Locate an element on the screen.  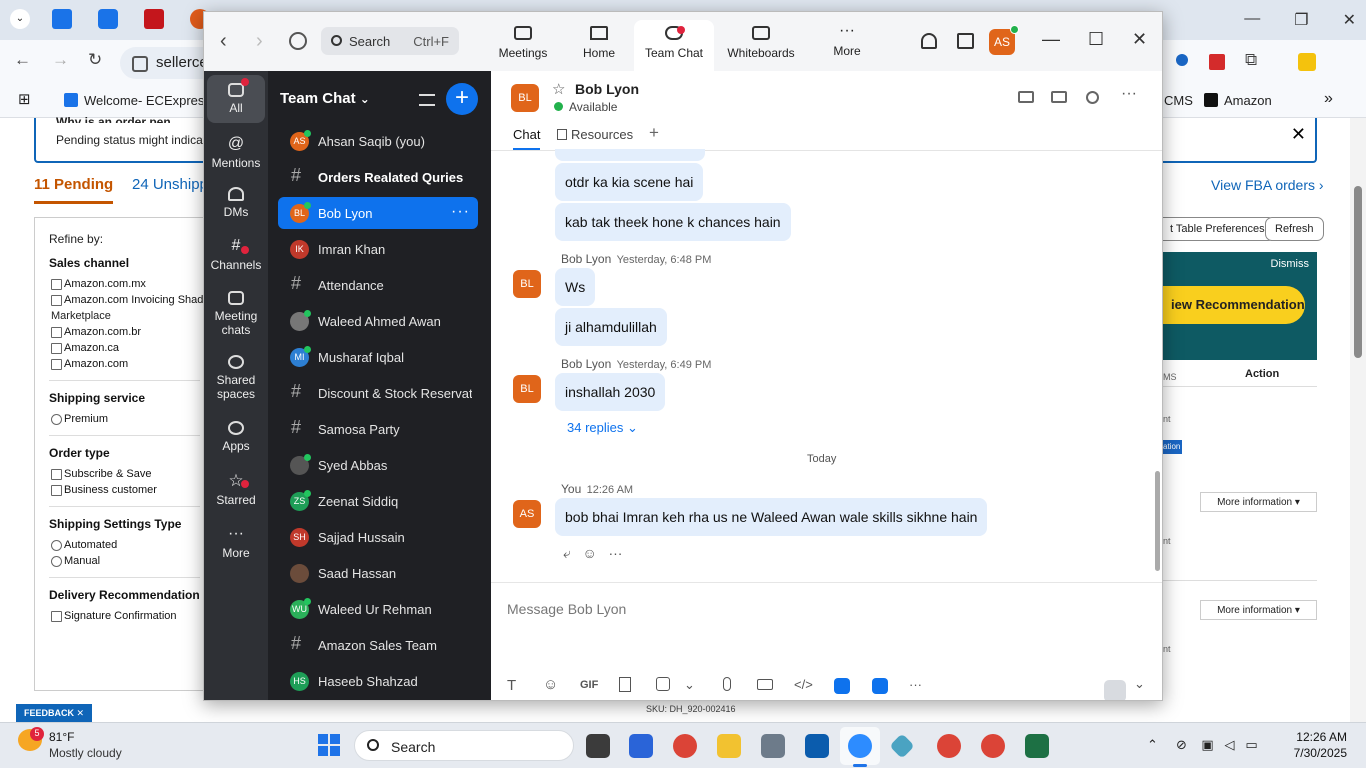
bookmark-cms: CMS is located at coordinates (1178, 100).